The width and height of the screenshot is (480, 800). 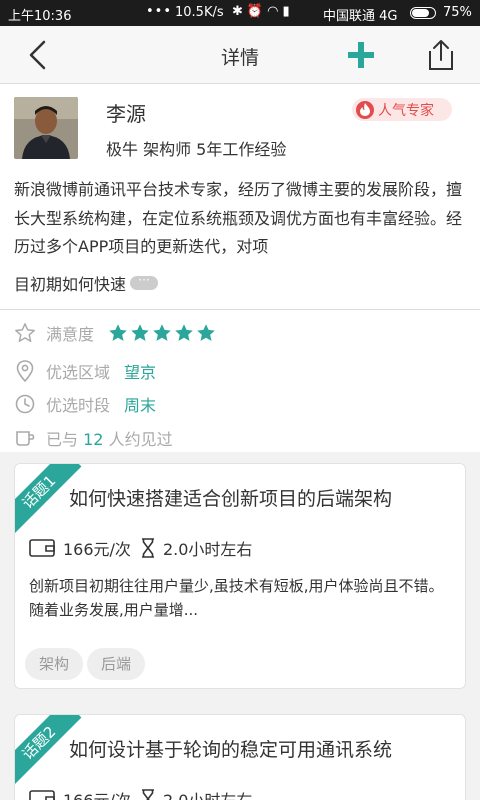 What do you see at coordinates (159, 11) in the screenshot?
I see `notification-dots: •••` at bounding box center [159, 11].